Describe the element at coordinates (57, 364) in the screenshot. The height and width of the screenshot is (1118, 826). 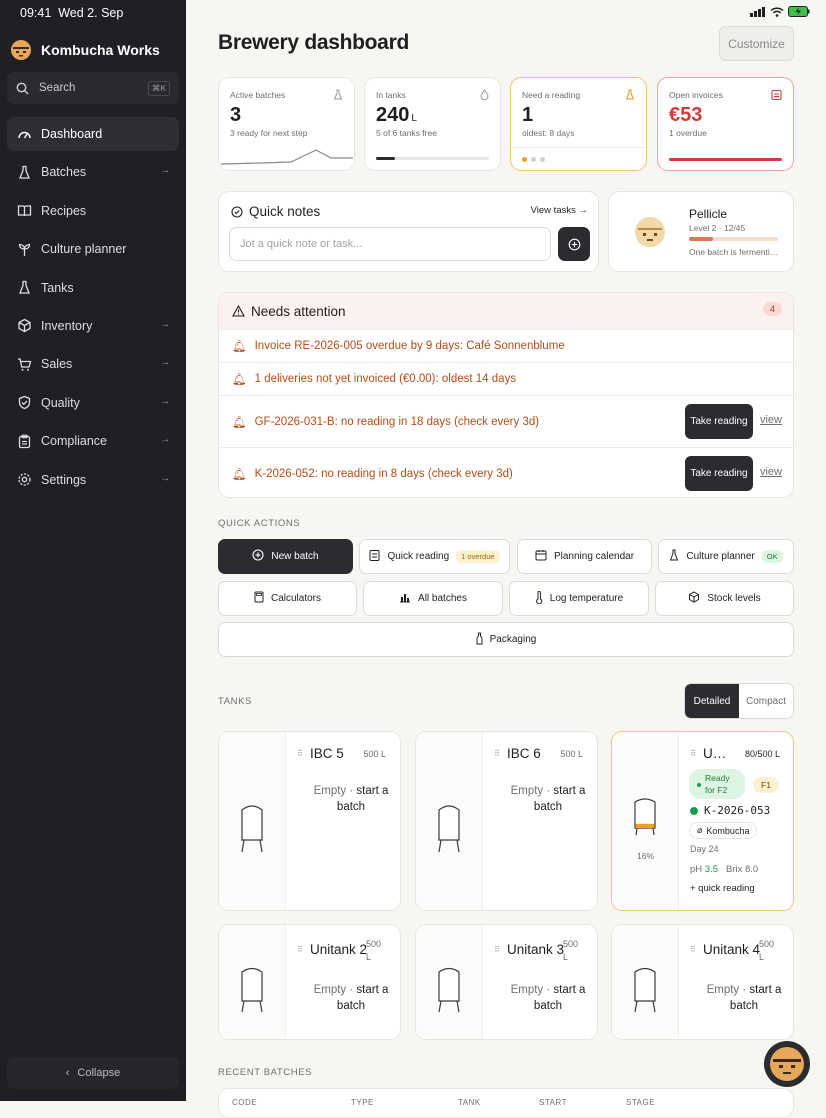
I see `sidebar-item-label: Sales` at that location.